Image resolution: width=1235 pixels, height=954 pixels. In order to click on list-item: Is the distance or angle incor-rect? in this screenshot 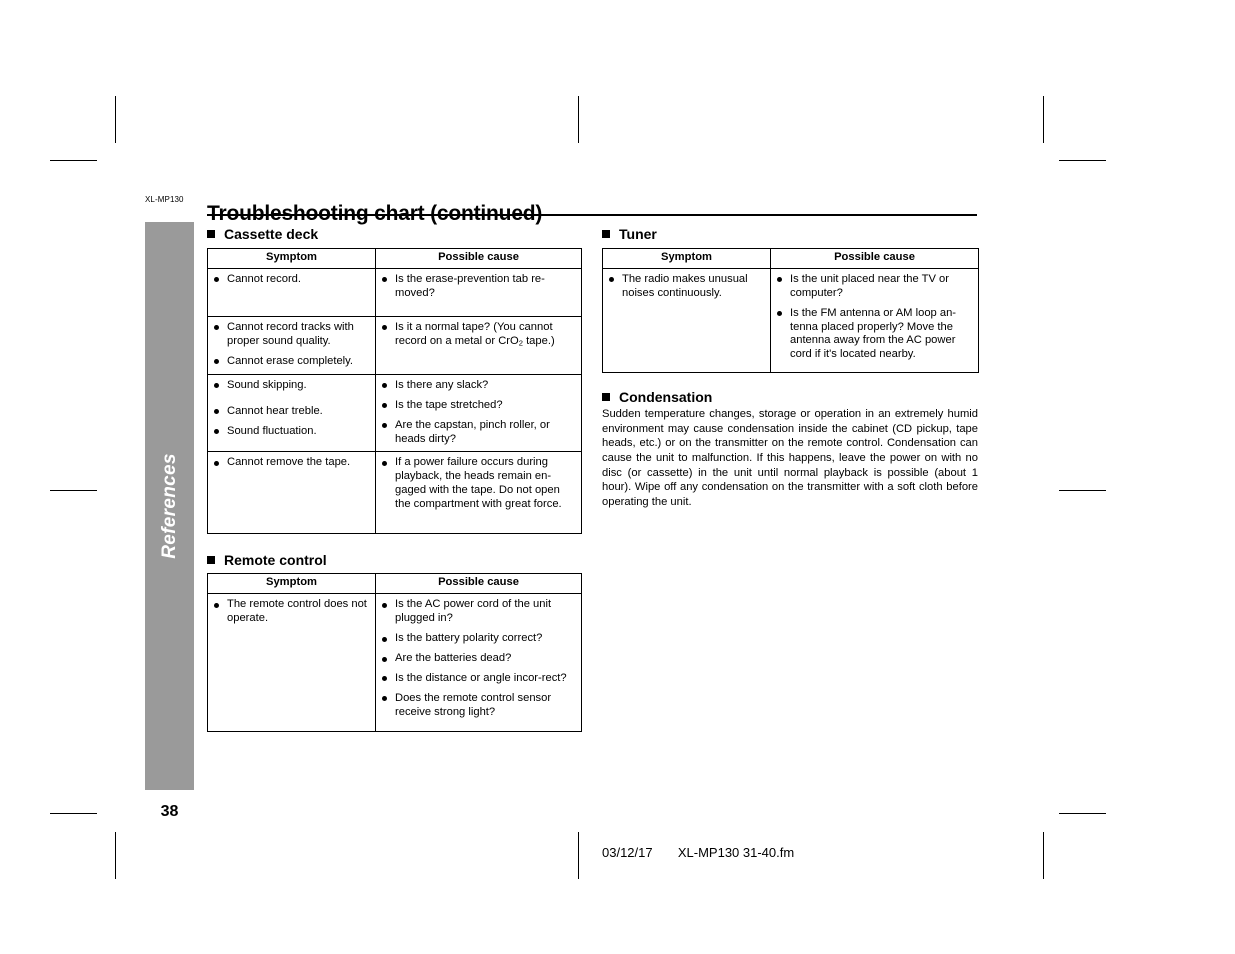, I will do `click(478, 679)`.